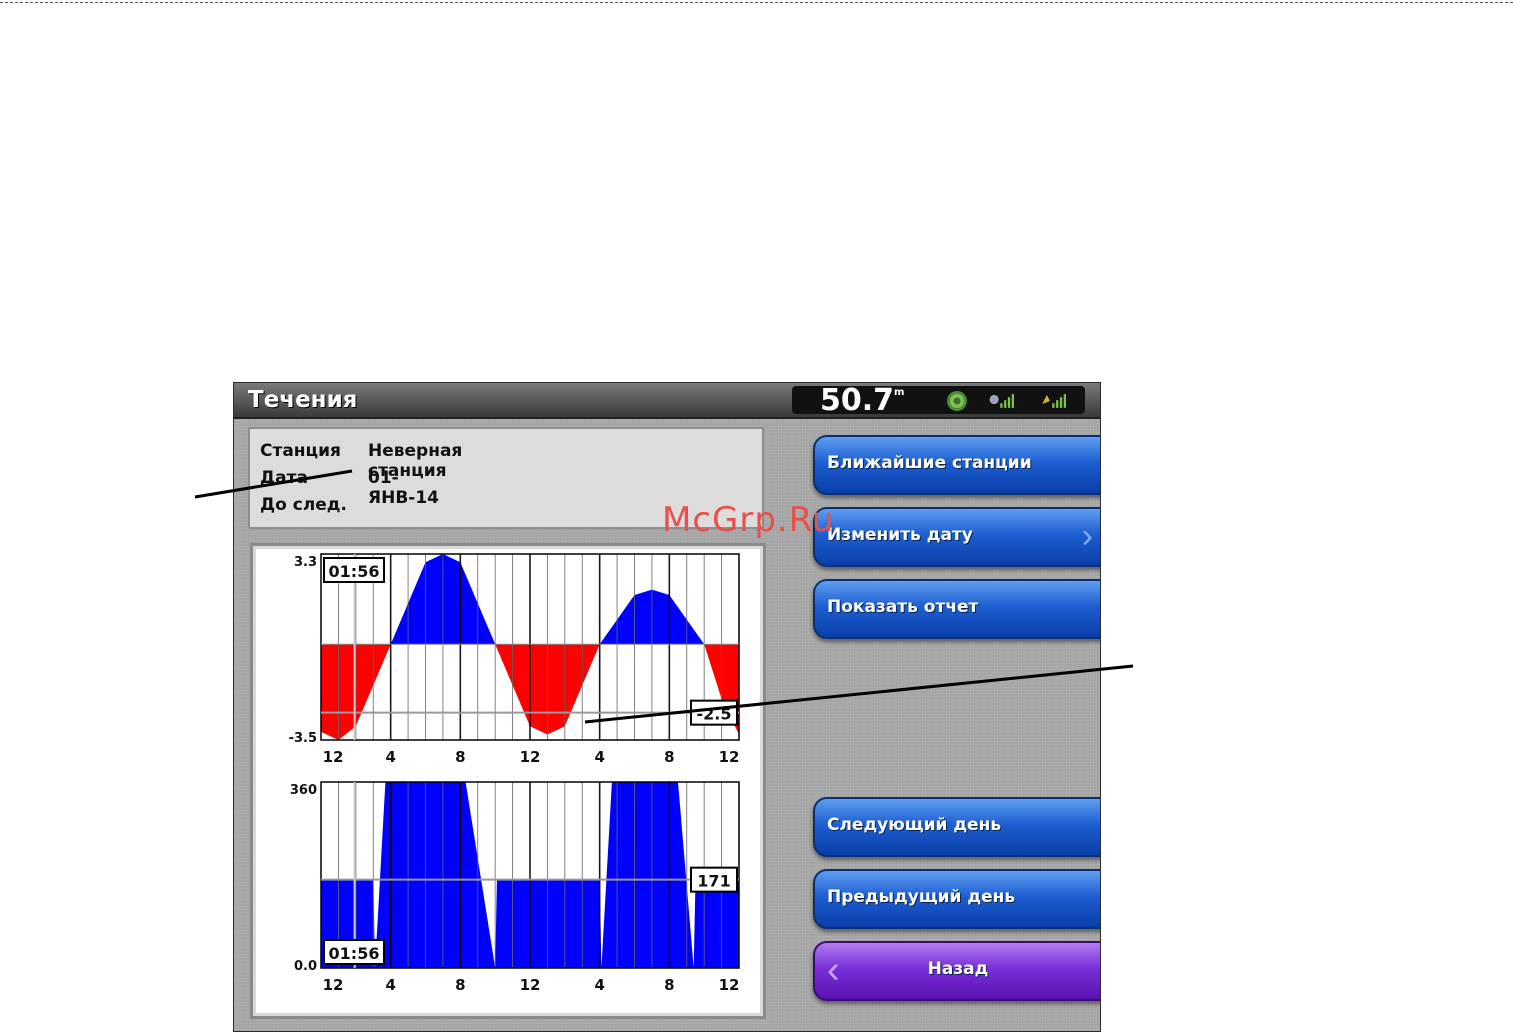 The width and height of the screenshot is (1513, 1033). What do you see at coordinates (957, 401) in the screenshot?
I see `sonar-icon` at bounding box center [957, 401].